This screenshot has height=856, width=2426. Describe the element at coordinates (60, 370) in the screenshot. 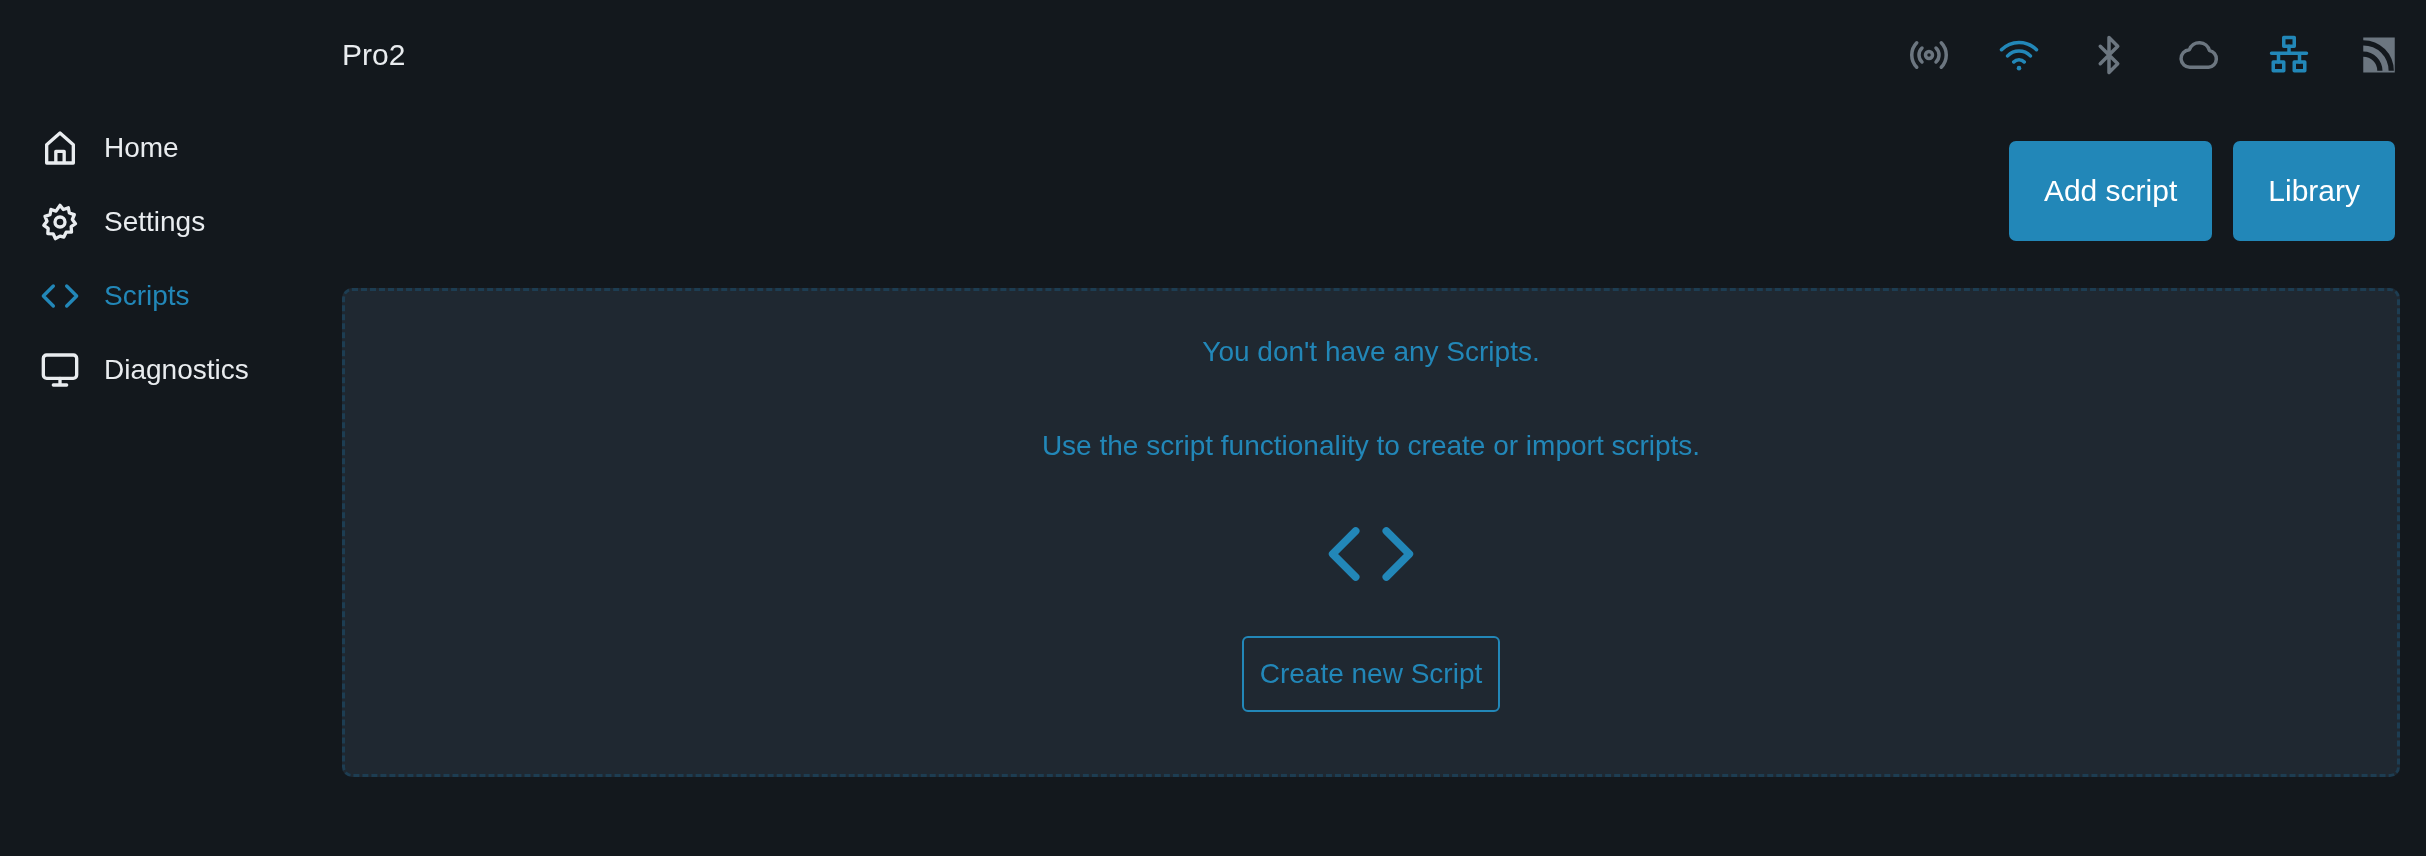

I see `monitor-icon` at that location.